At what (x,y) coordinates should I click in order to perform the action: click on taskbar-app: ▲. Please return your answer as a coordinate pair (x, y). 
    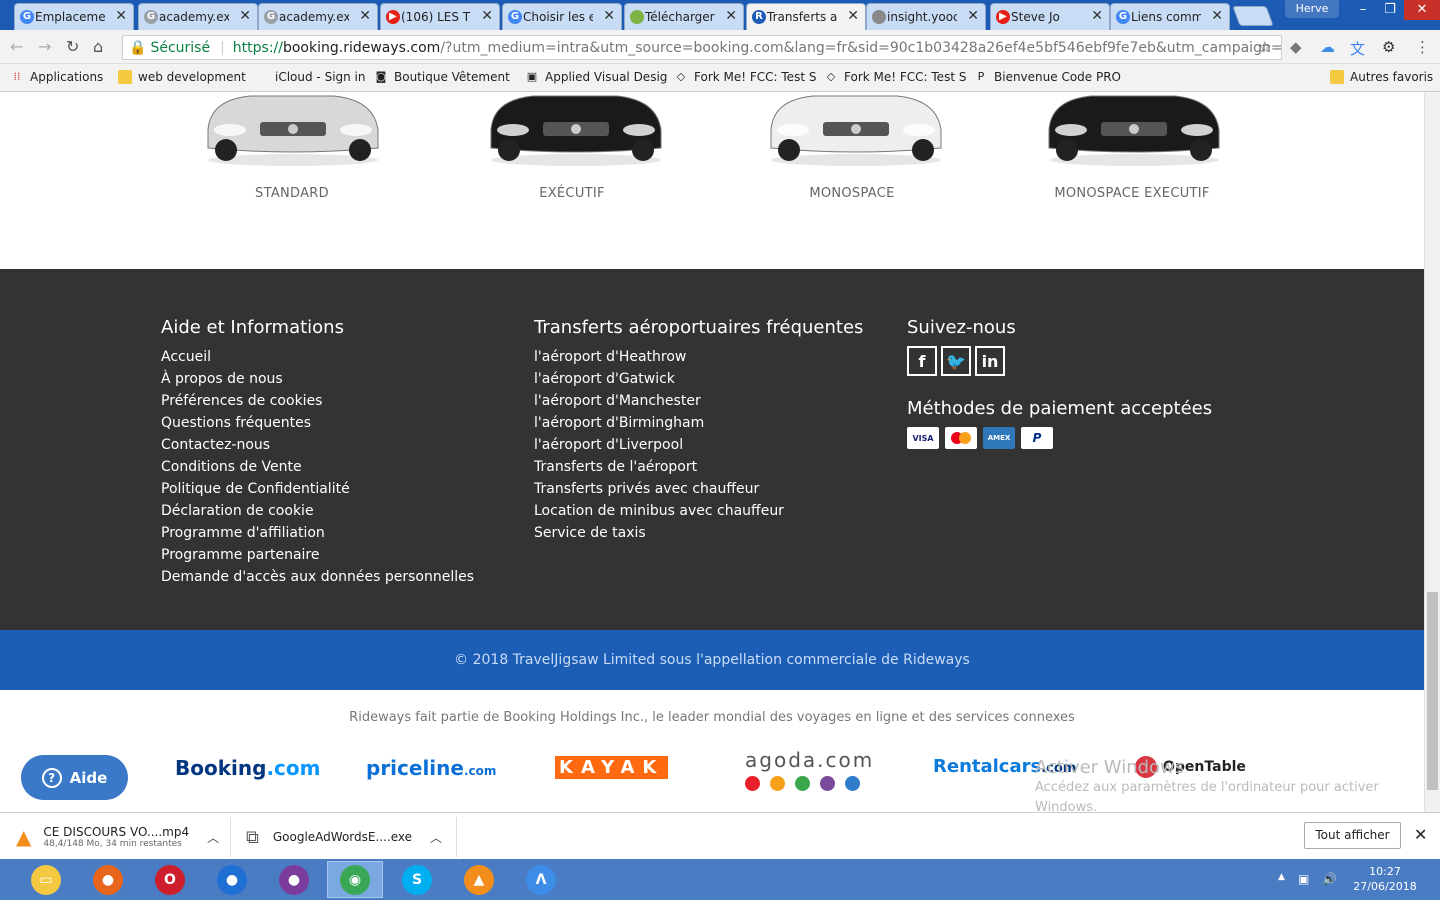
    Looking at the image, I should click on (479, 879).